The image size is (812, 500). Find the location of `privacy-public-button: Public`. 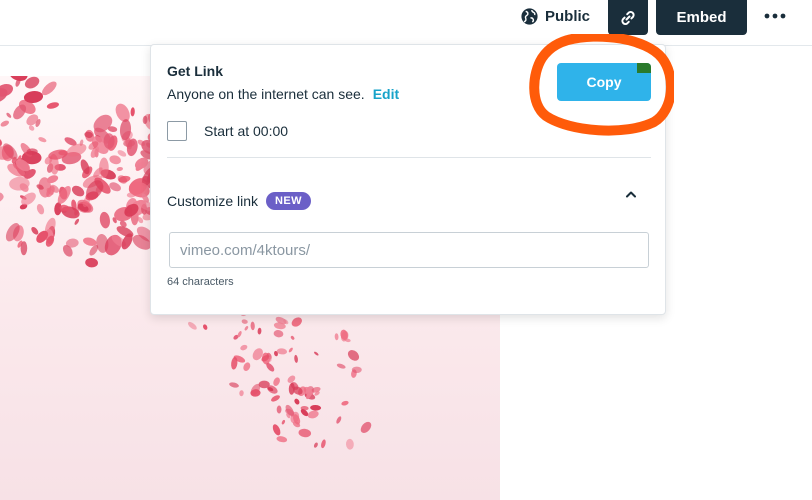

privacy-public-button: Public is located at coordinates (555, 16).